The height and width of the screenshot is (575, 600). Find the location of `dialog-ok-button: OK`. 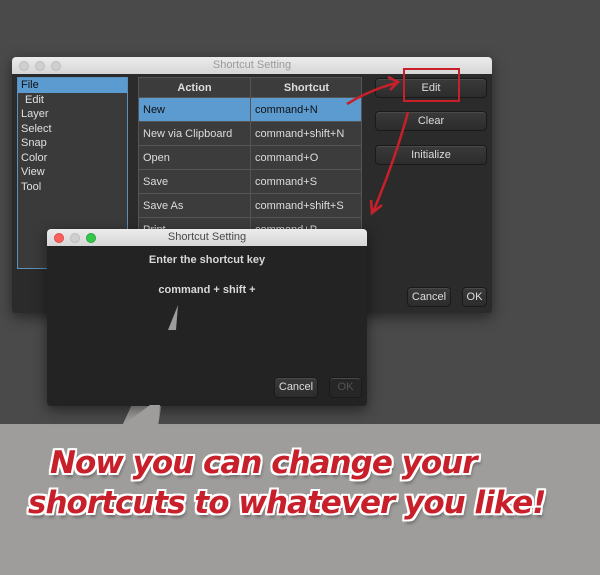

dialog-ok-button: OK is located at coordinates (345, 387).